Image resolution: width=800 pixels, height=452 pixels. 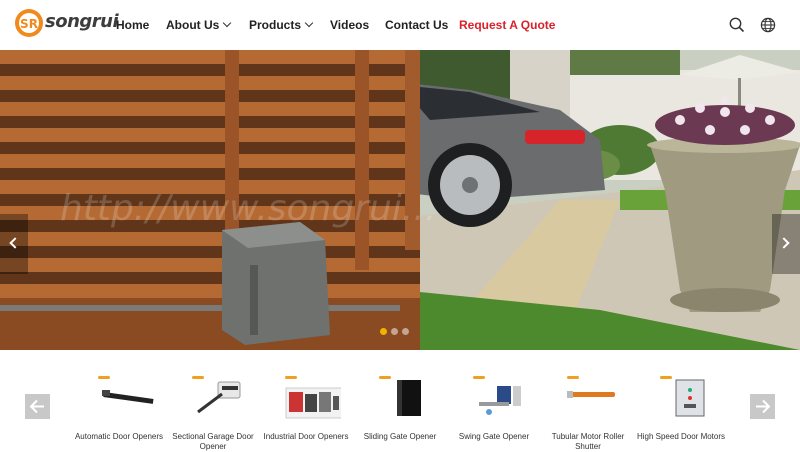 What do you see at coordinates (494, 436) in the screenshot?
I see `product-label: Swing Gate Opener` at bounding box center [494, 436].